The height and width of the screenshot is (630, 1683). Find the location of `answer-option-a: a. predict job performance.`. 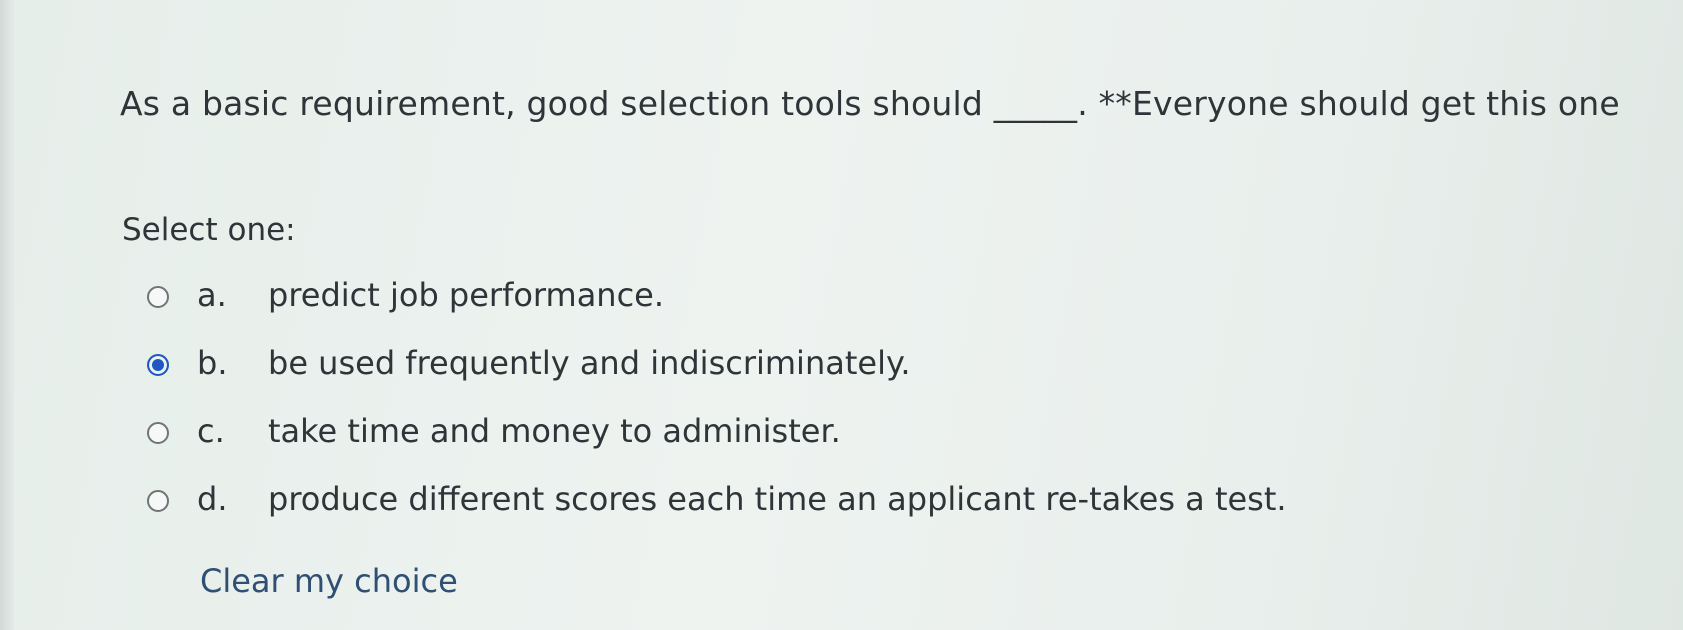

answer-option-a: a. predict job performance. is located at coordinates (795, 306).